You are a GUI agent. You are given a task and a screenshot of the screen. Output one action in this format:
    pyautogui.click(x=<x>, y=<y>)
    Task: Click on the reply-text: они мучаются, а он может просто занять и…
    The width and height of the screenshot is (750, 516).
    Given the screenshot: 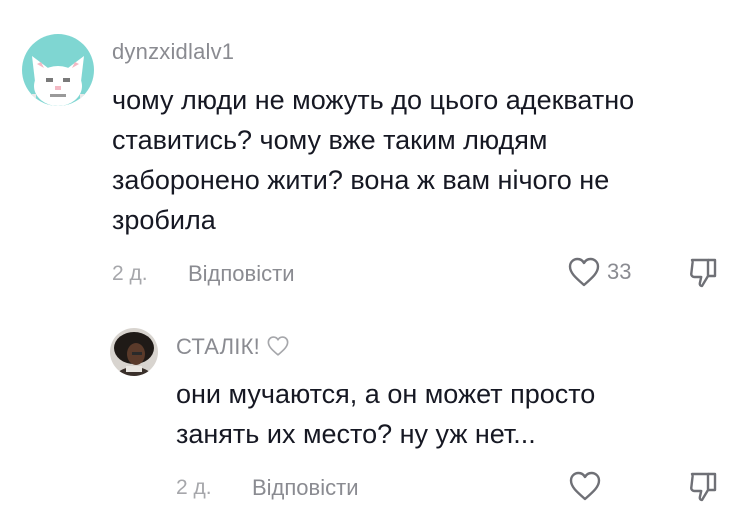 What is the action you would take?
    pyautogui.click(x=386, y=414)
    